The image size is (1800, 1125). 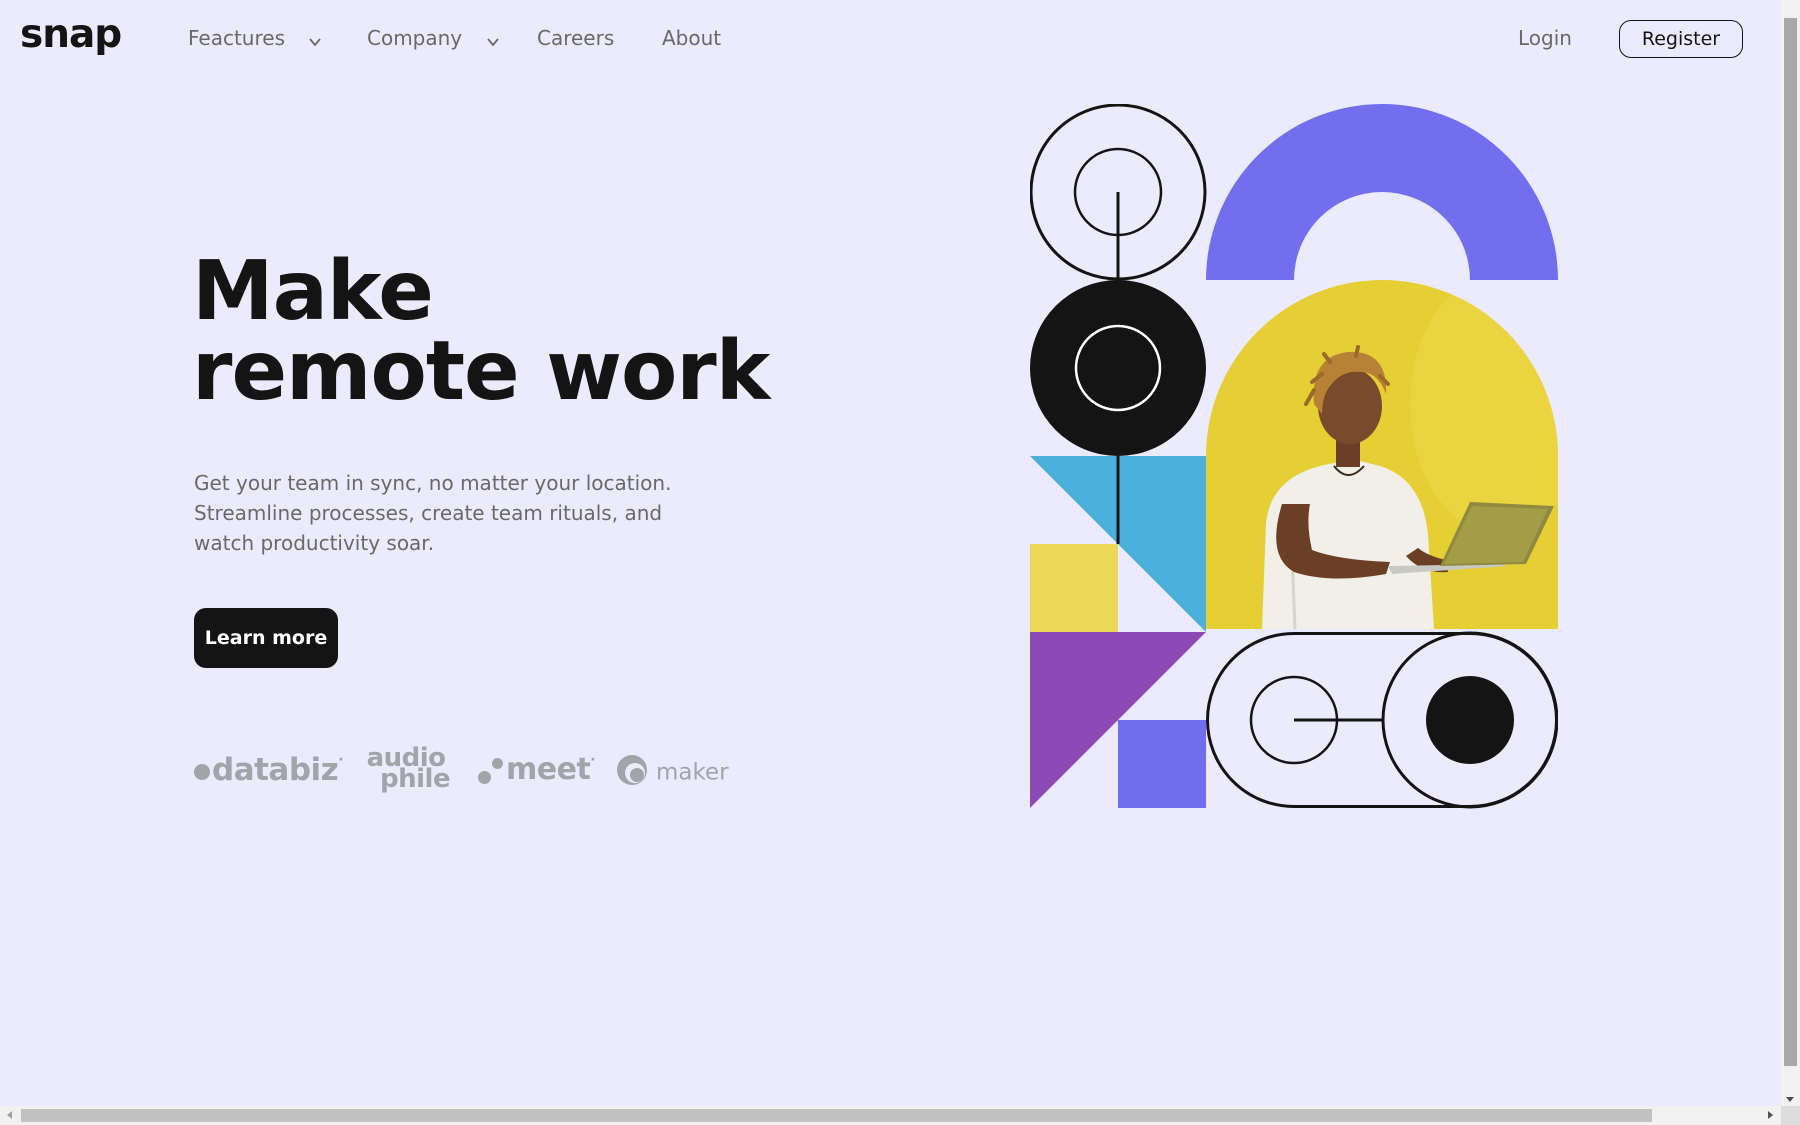 I want to click on nav-item-label: Careers, so click(x=576, y=38).